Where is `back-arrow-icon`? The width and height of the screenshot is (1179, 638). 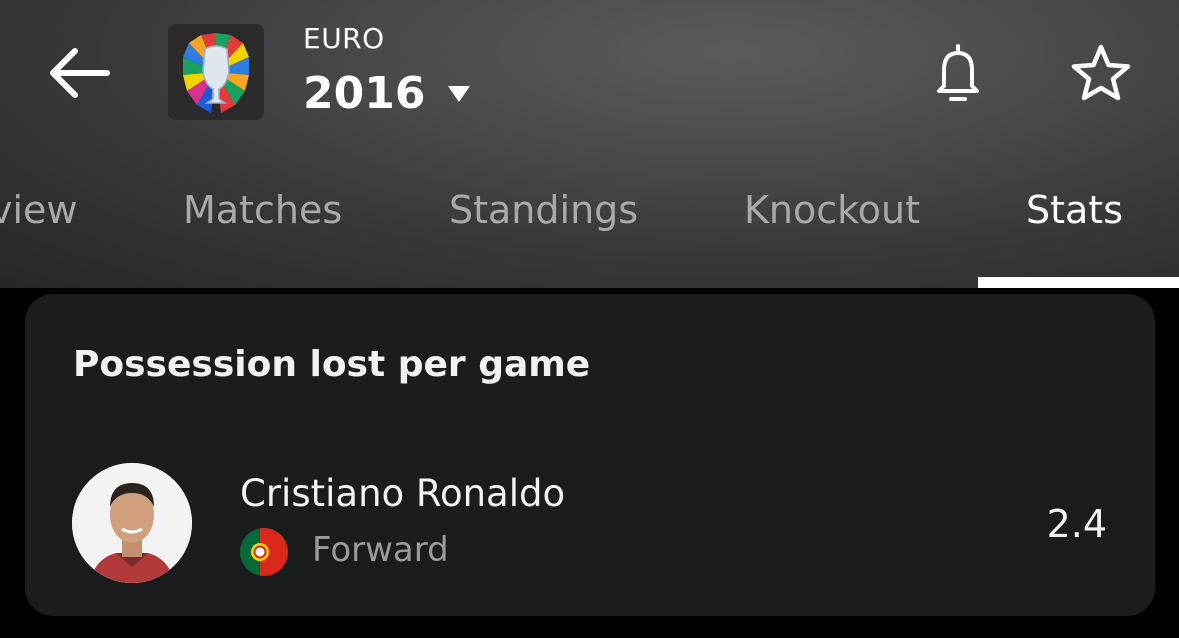
back-arrow-icon is located at coordinates (80, 73).